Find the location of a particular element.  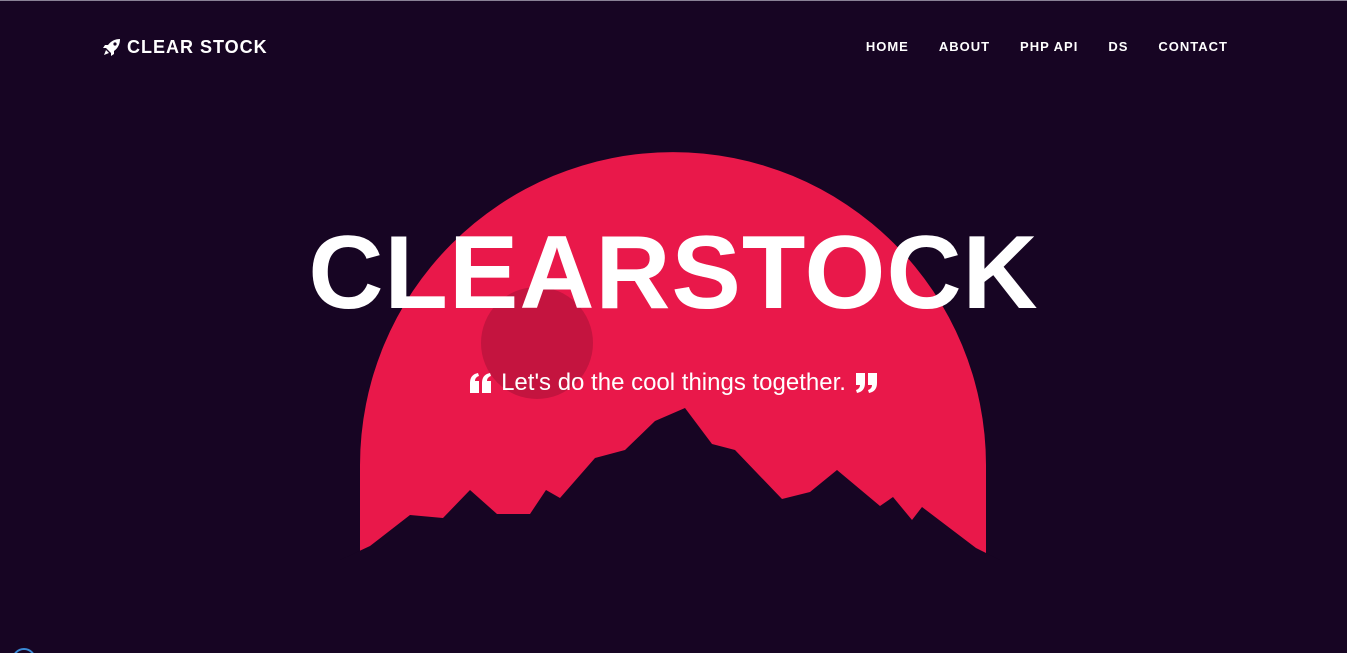

quote-left-icon is located at coordinates (481, 383).